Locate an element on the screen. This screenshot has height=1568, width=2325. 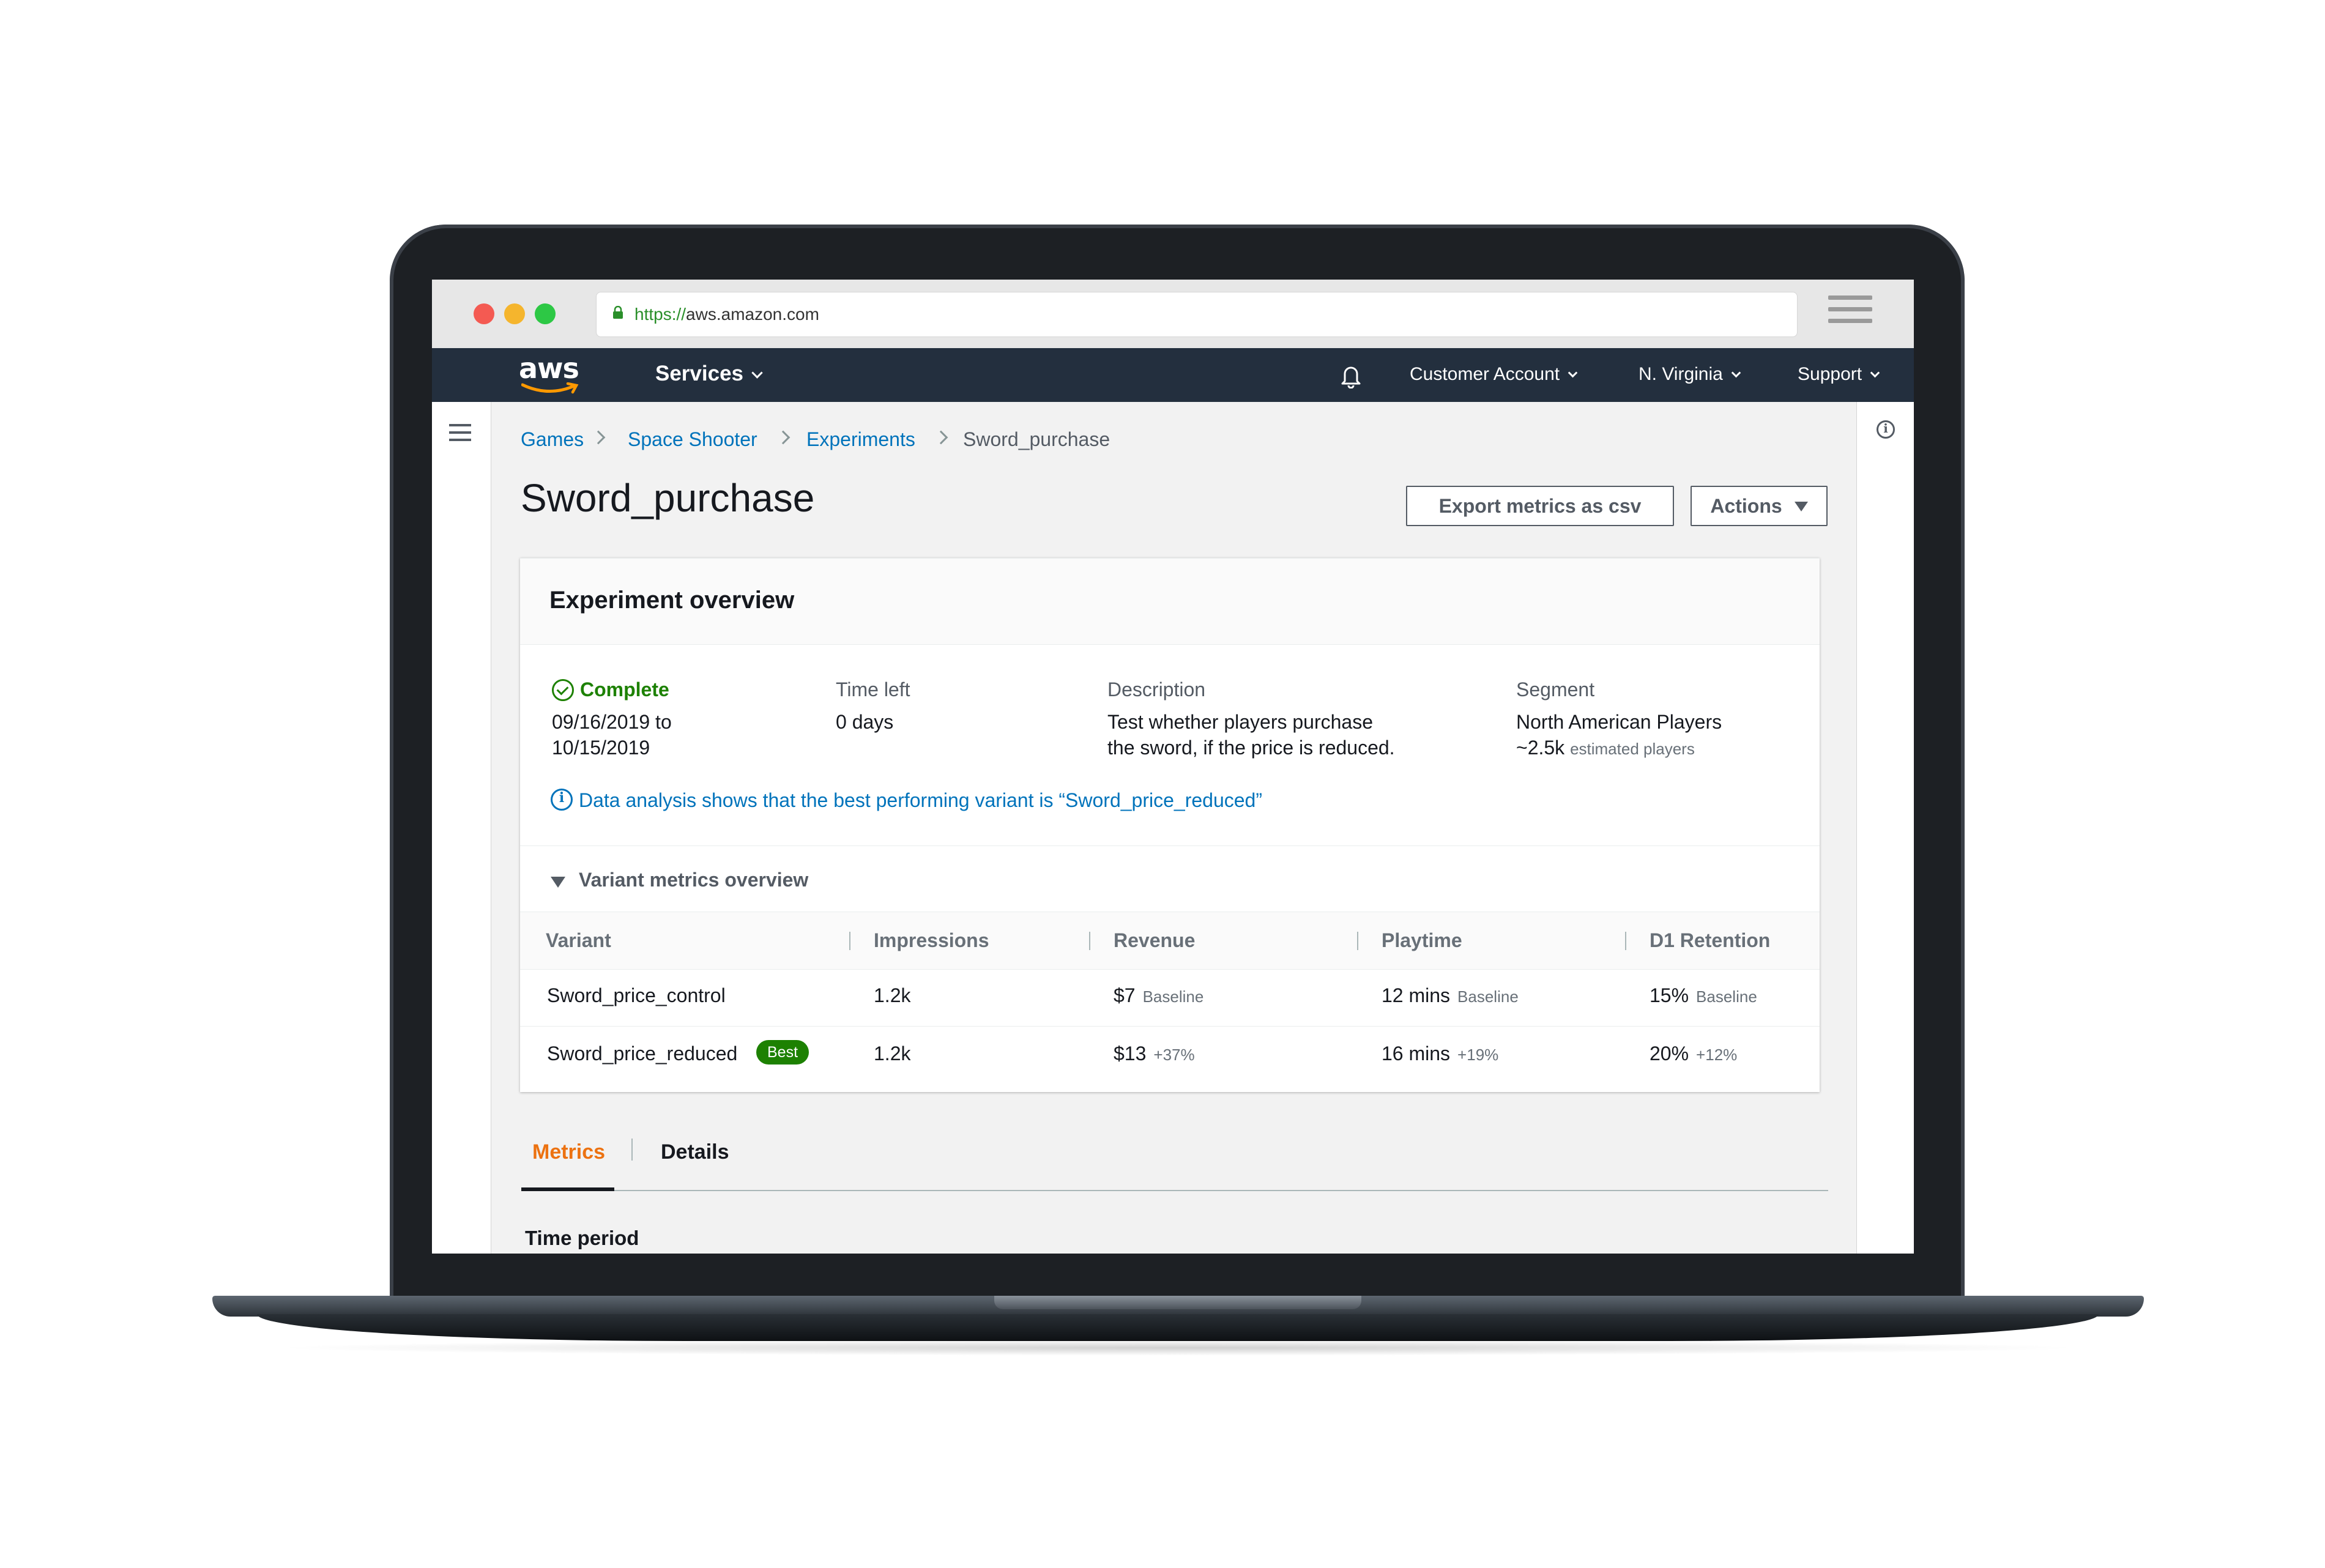
maximize-window-button is located at coordinates (545, 313).